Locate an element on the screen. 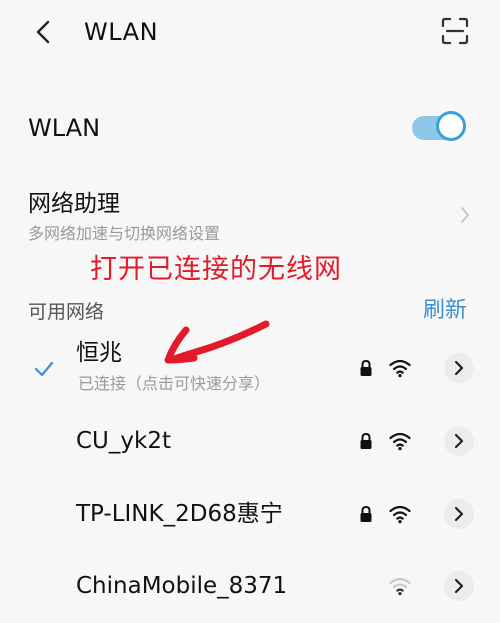 This screenshot has width=500, height=623. page-title: WLAN is located at coordinates (121, 32).